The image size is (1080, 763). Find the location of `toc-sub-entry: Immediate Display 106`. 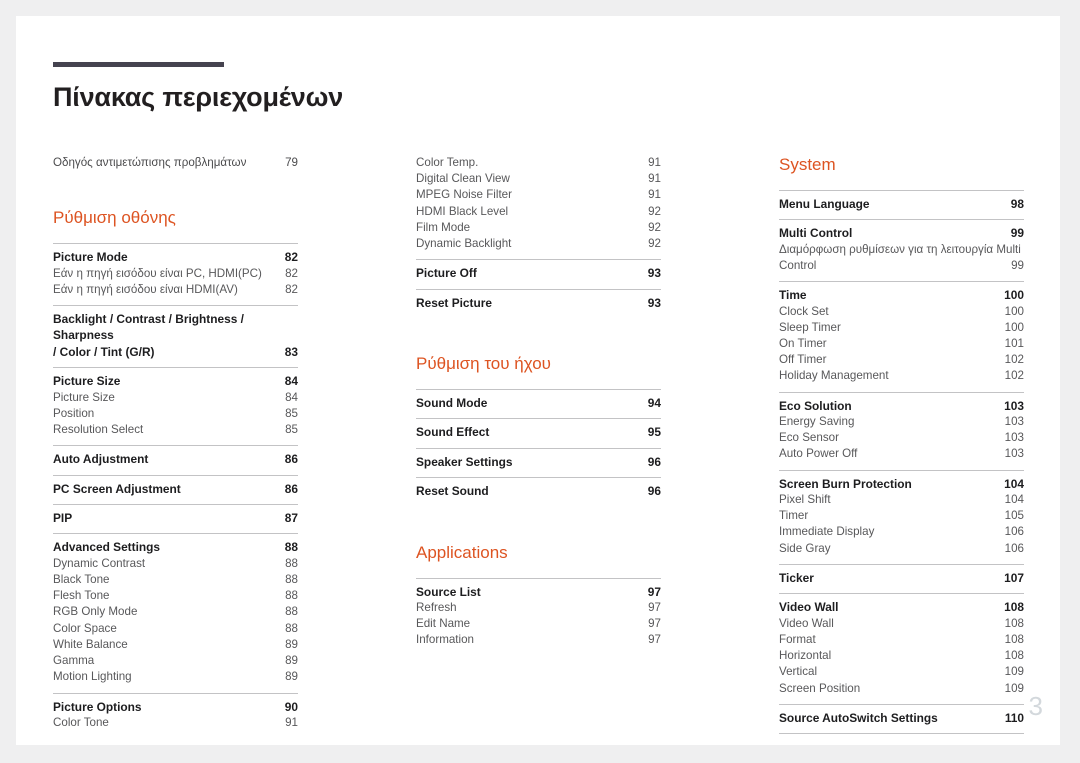

toc-sub-entry: Immediate Display 106 is located at coordinates (901, 532).